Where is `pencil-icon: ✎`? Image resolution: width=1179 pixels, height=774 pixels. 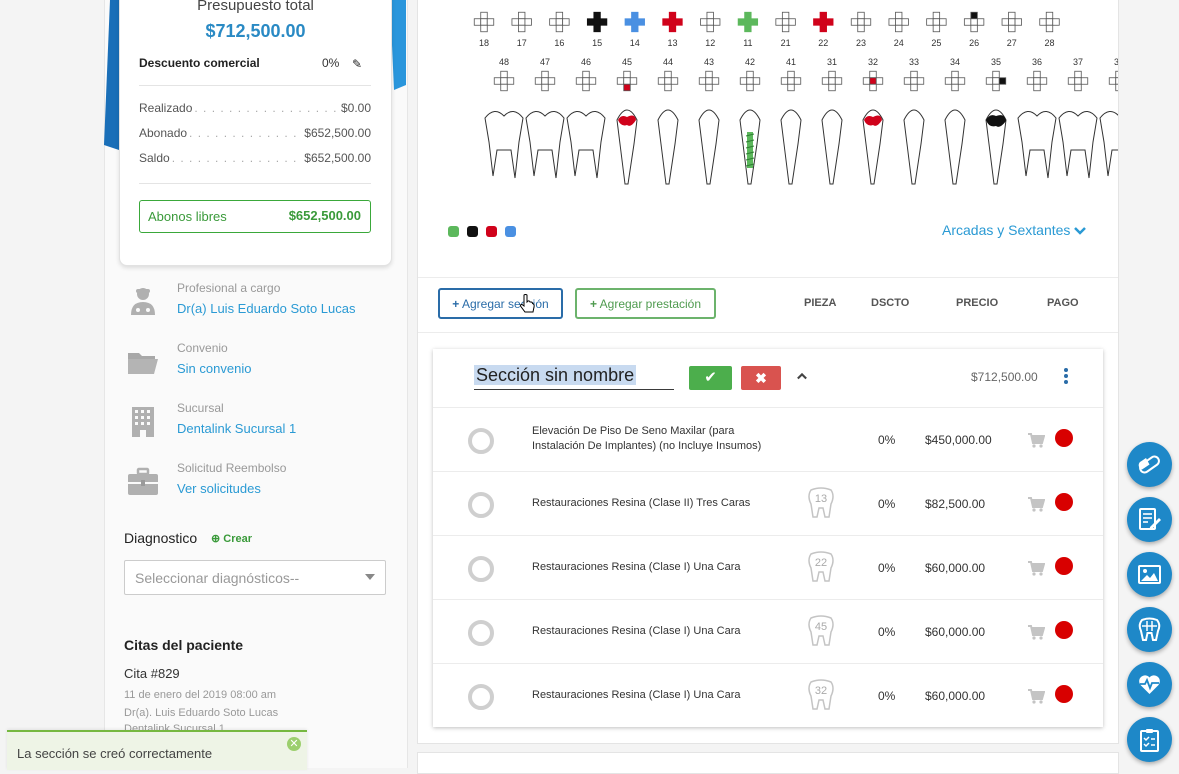
pencil-icon: ✎ is located at coordinates (357, 64).